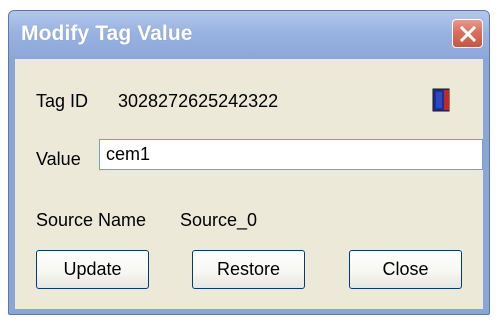 The image size is (500, 325). I want to click on value-label: Value, so click(58, 159).